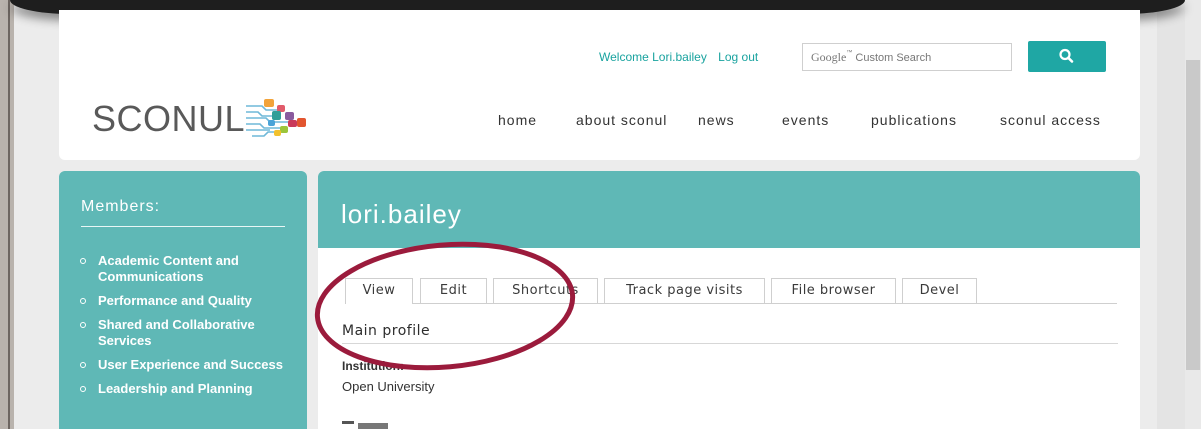  I want to click on sidebar-item-label: User Experience and Success, so click(190, 364).